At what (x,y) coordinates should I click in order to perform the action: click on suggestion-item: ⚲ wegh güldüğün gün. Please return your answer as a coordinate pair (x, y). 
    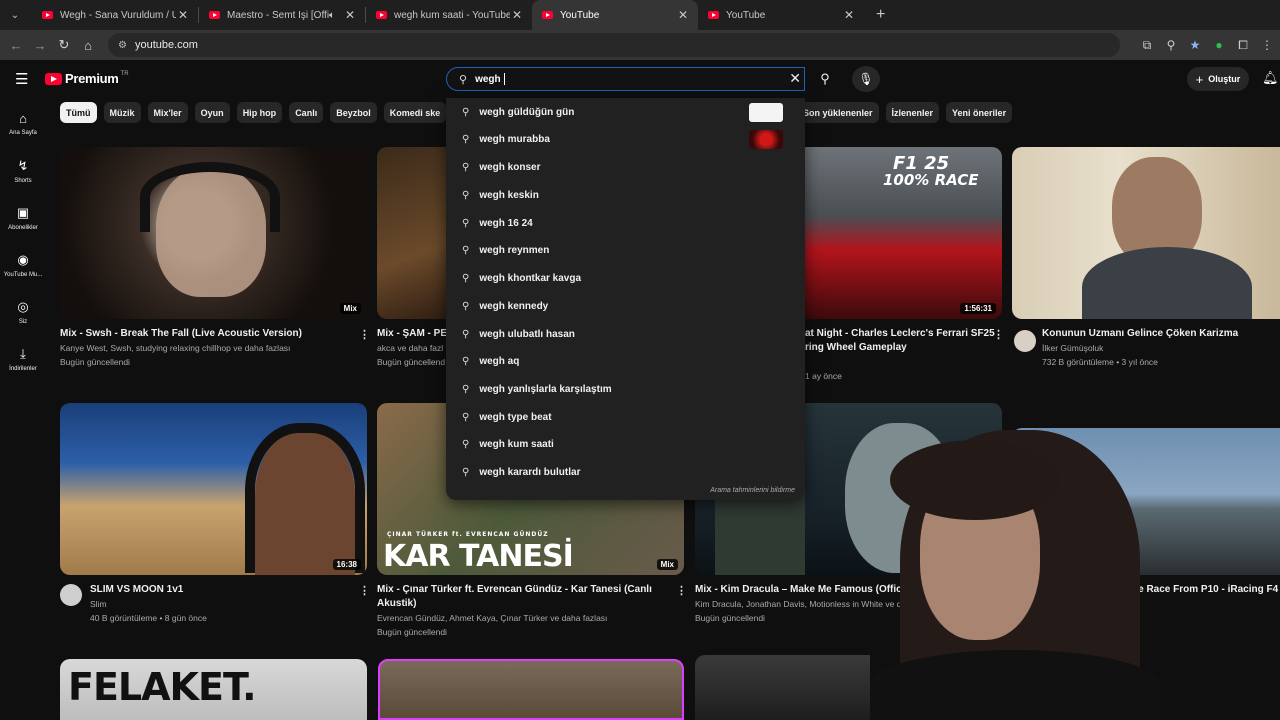
    Looking at the image, I should click on (625, 112).